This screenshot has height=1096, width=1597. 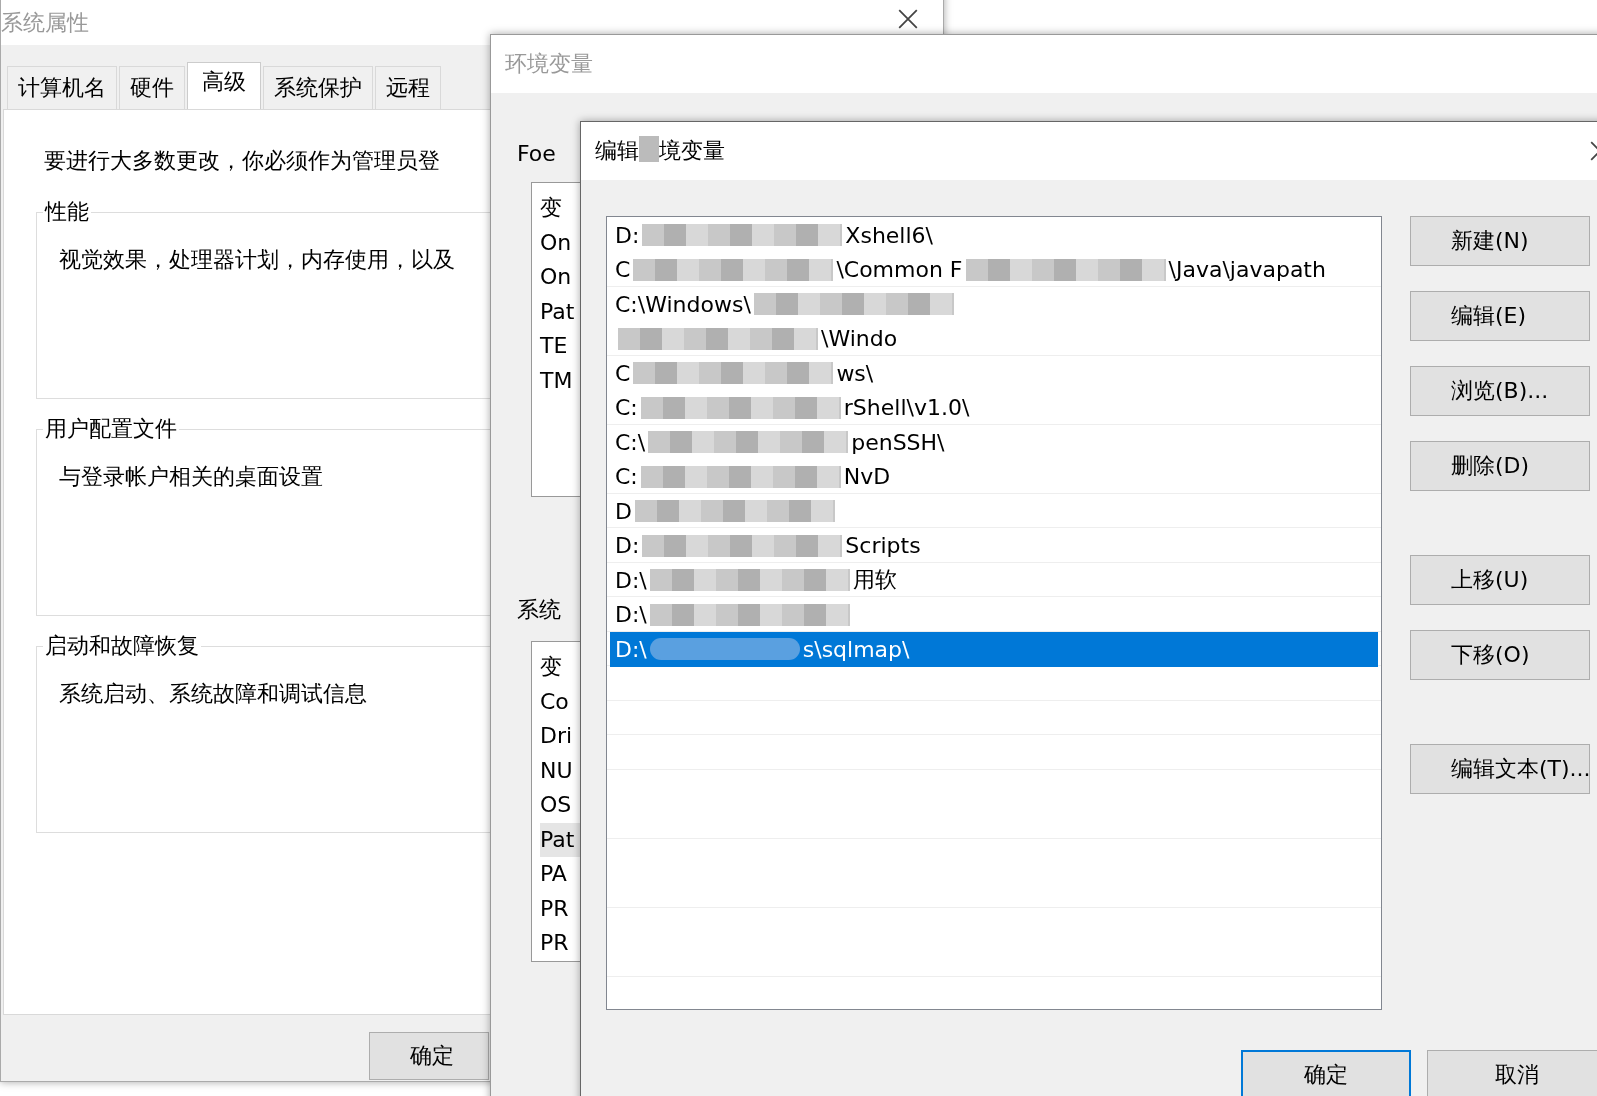 I want to click on path-text: s\sqlmap\, so click(x=856, y=649).